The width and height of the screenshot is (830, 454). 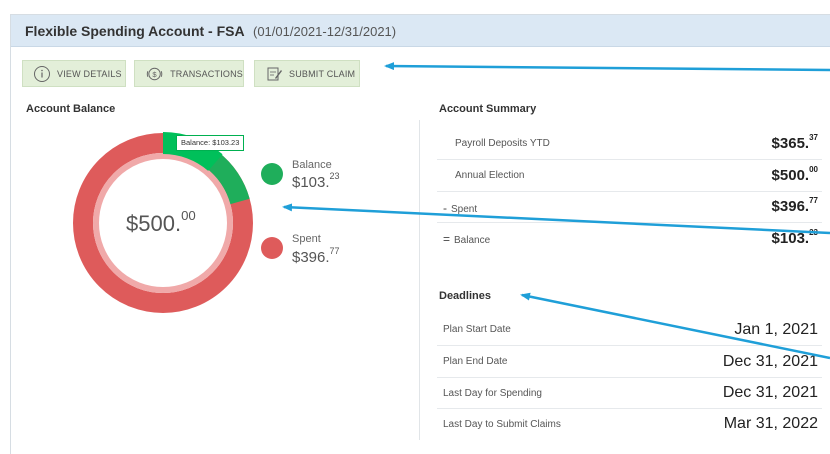 What do you see at coordinates (556, 219) in the screenshot?
I see `arrow-to-donut` at bounding box center [556, 219].